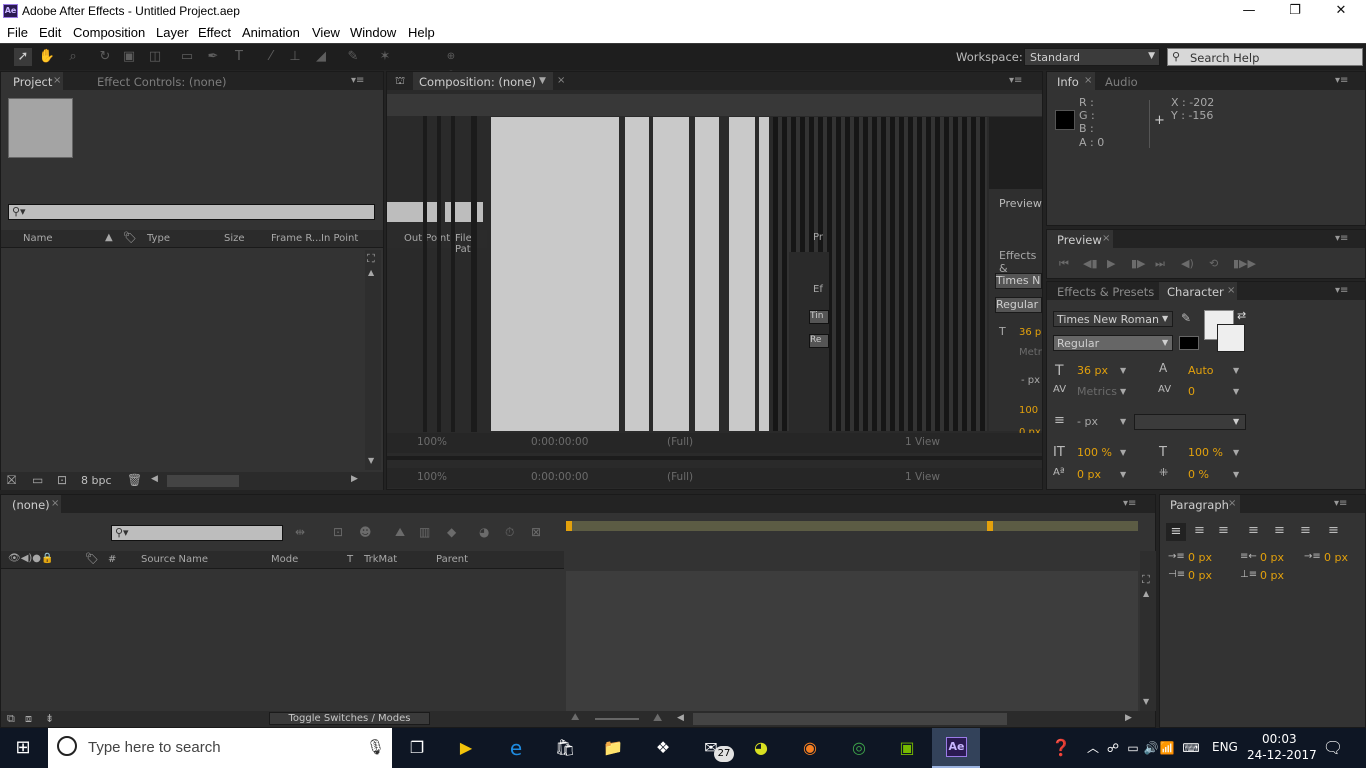 The height and width of the screenshot is (768, 1366). Describe the element at coordinates (349, 718) in the screenshot. I see `toggle-switches-modes-button: Toggle Switches / Modes` at that location.